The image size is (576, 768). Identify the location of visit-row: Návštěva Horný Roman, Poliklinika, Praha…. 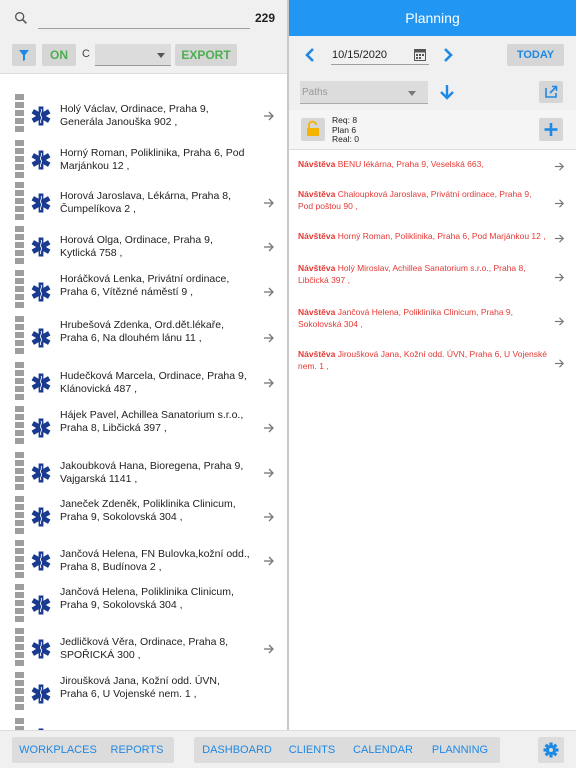
(432, 238).